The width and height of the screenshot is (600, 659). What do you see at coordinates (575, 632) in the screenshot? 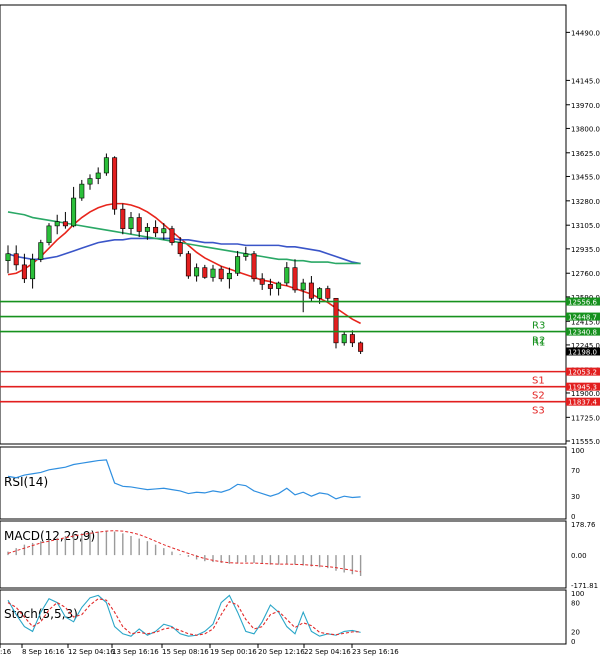
I see `stoch-y-tick-label: 20` at bounding box center [575, 632].